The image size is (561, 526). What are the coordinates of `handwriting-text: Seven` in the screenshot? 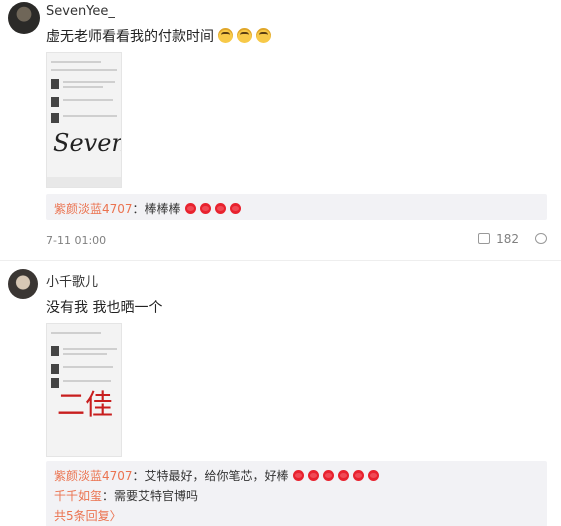 It's located at (87, 143).